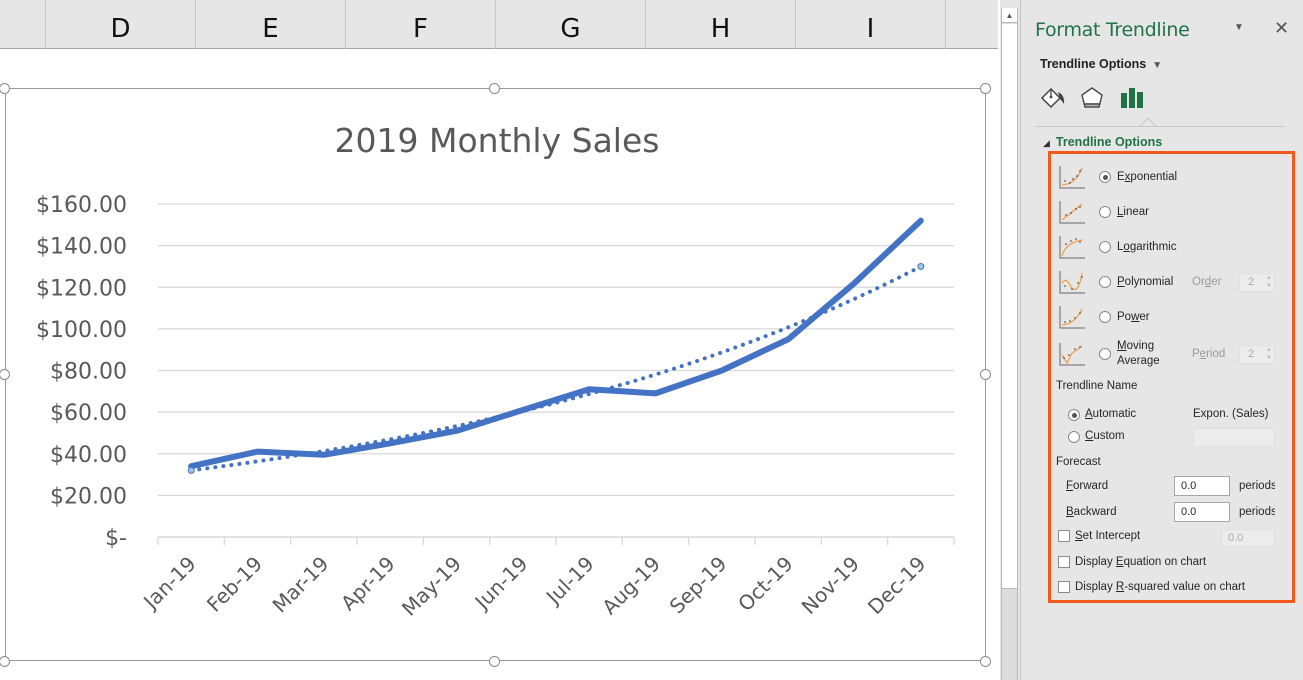 The width and height of the screenshot is (1303, 680). What do you see at coordinates (1105, 354) in the screenshot?
I see `radio-moving-average` at bounding box center [1105, 354].